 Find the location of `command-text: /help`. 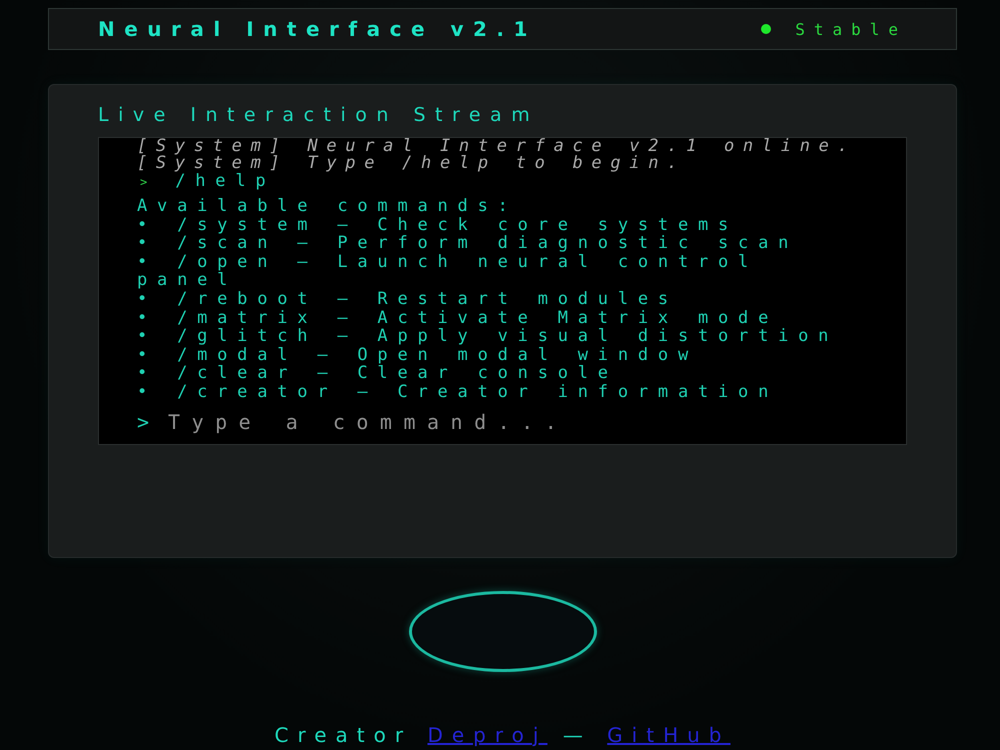

command-text: /help is located at coordinates (225, 181).